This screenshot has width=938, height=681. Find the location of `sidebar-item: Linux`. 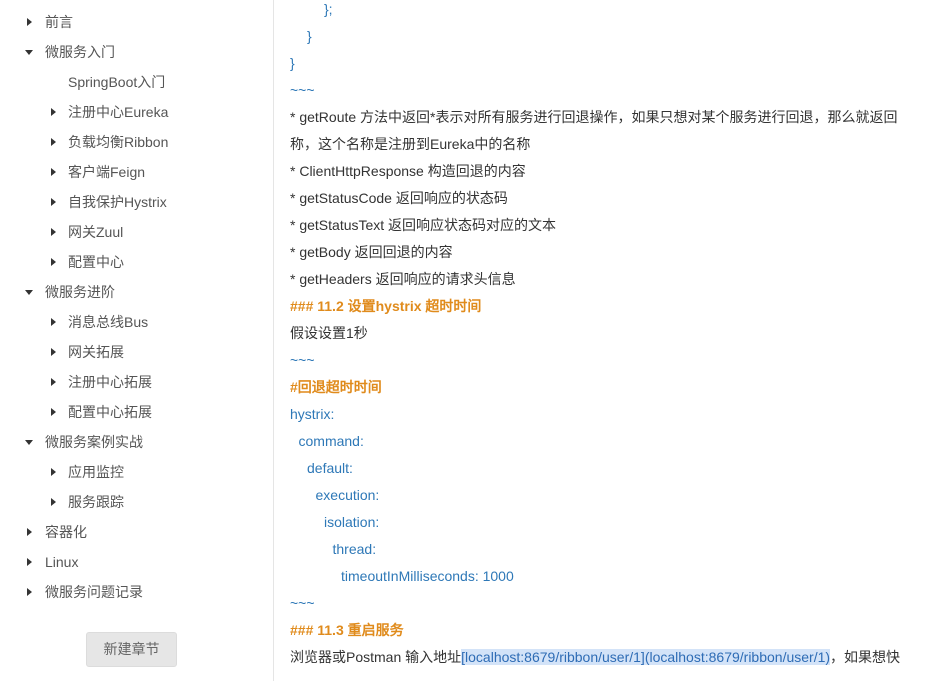

sidebar-item: Linux is located at coordinates (136, 562).